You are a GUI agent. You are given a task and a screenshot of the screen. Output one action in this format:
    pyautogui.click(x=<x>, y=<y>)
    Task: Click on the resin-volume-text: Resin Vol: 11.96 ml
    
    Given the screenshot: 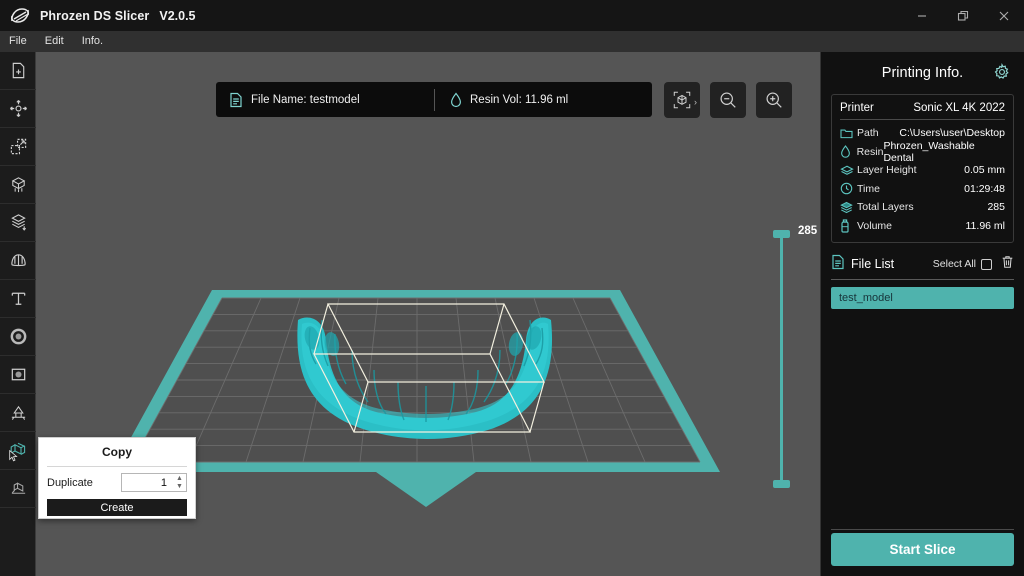 What is the action you would take?
    pyautogui.click(x=519, y=99)
    